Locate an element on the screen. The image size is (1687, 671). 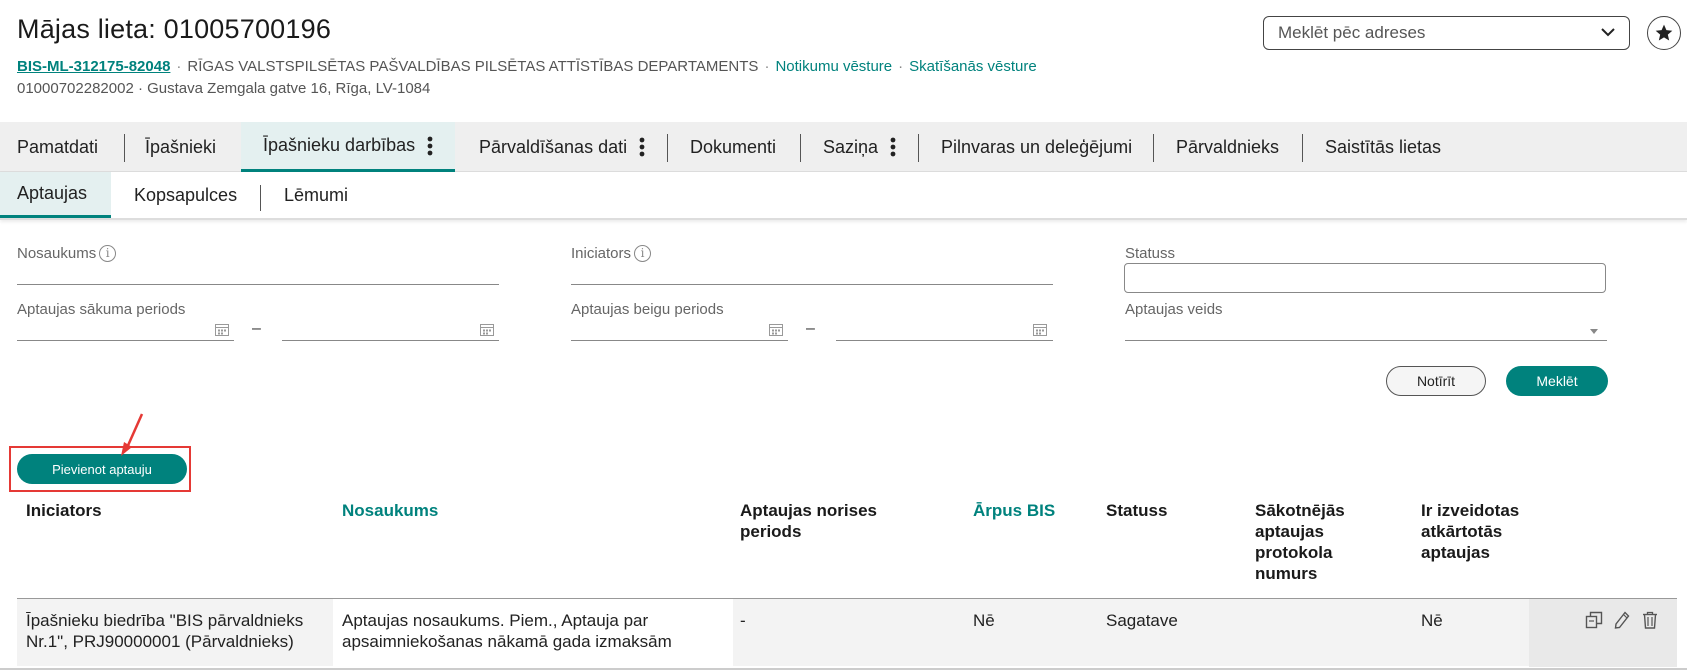
tab-saistitas-lietas: Saistītās lietas is located at coordinates (1393, 147).